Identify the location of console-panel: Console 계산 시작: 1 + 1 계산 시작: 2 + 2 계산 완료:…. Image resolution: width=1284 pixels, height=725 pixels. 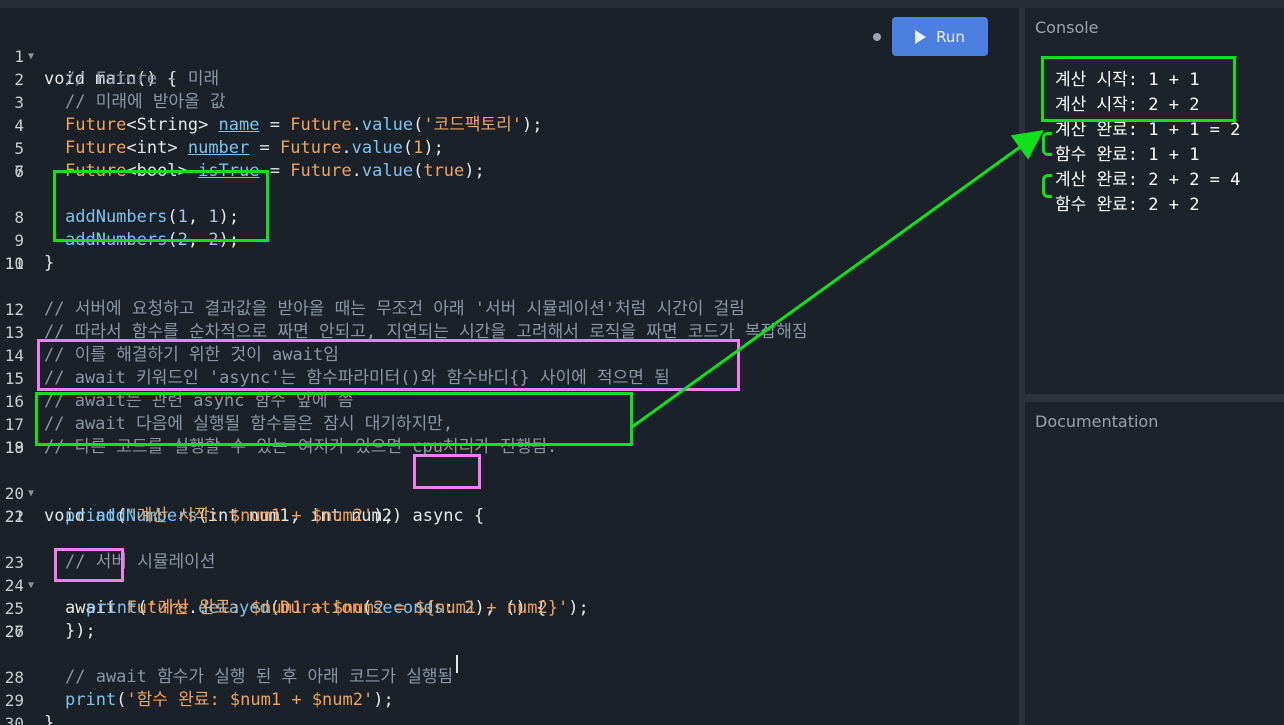
(1154, 201).